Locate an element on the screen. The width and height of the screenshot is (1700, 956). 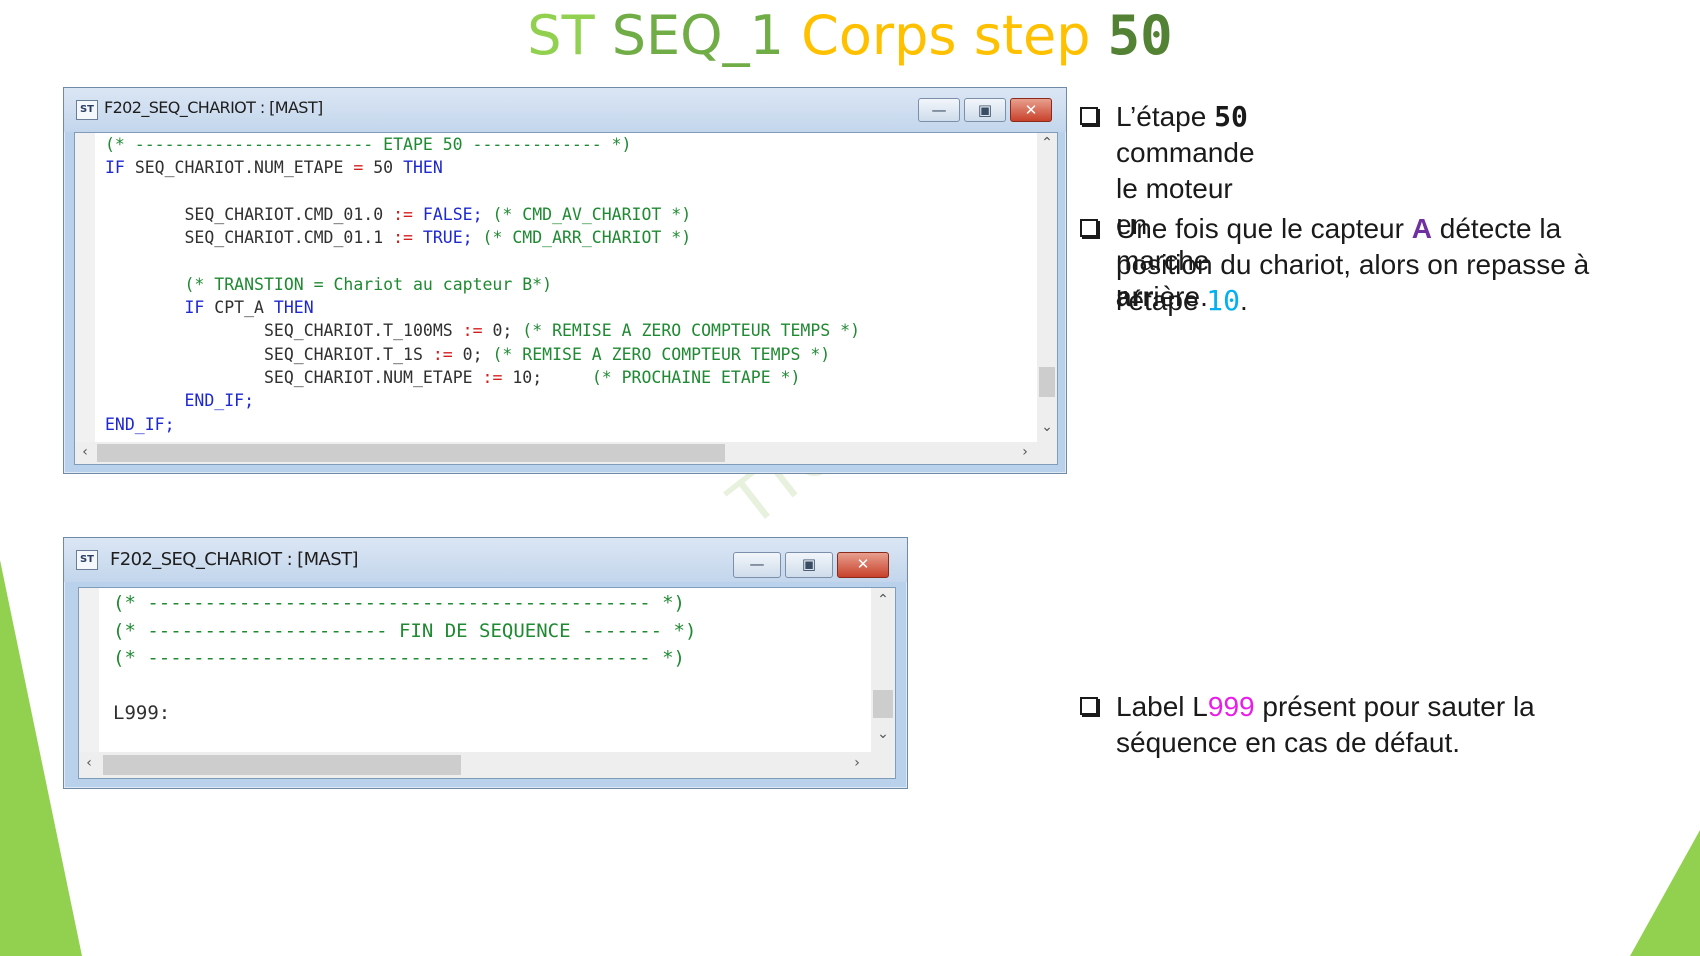
bullet-text-part: séquence en cas de défaut. is located at coordinates (1288, 742).